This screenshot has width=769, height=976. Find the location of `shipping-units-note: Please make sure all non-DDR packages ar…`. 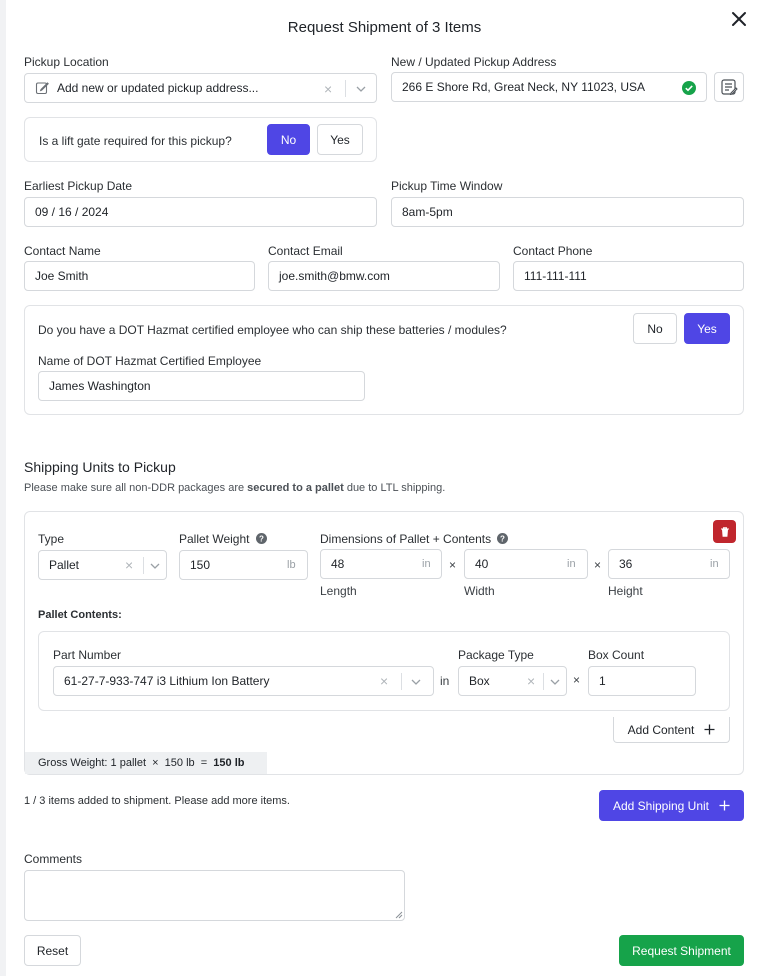

shipping-units-note: Please make sure all non-DDR packages ar… is located at coordinates (234, 488).